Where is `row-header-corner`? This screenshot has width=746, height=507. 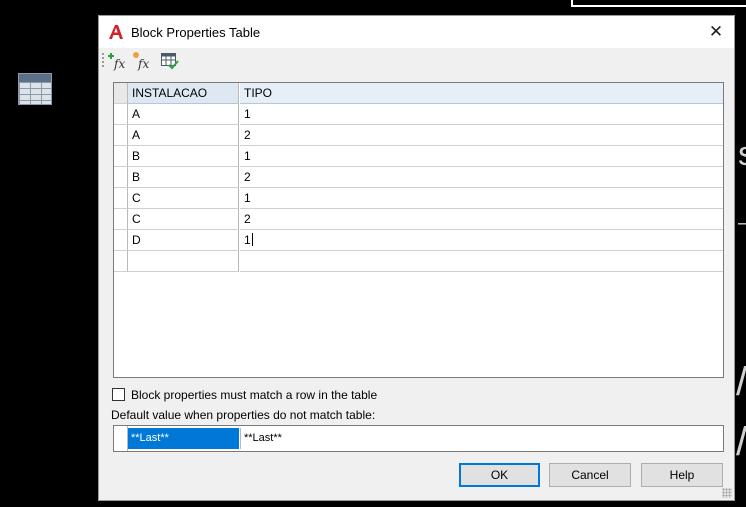 row-header-corner is located at coordinates (121, 93).